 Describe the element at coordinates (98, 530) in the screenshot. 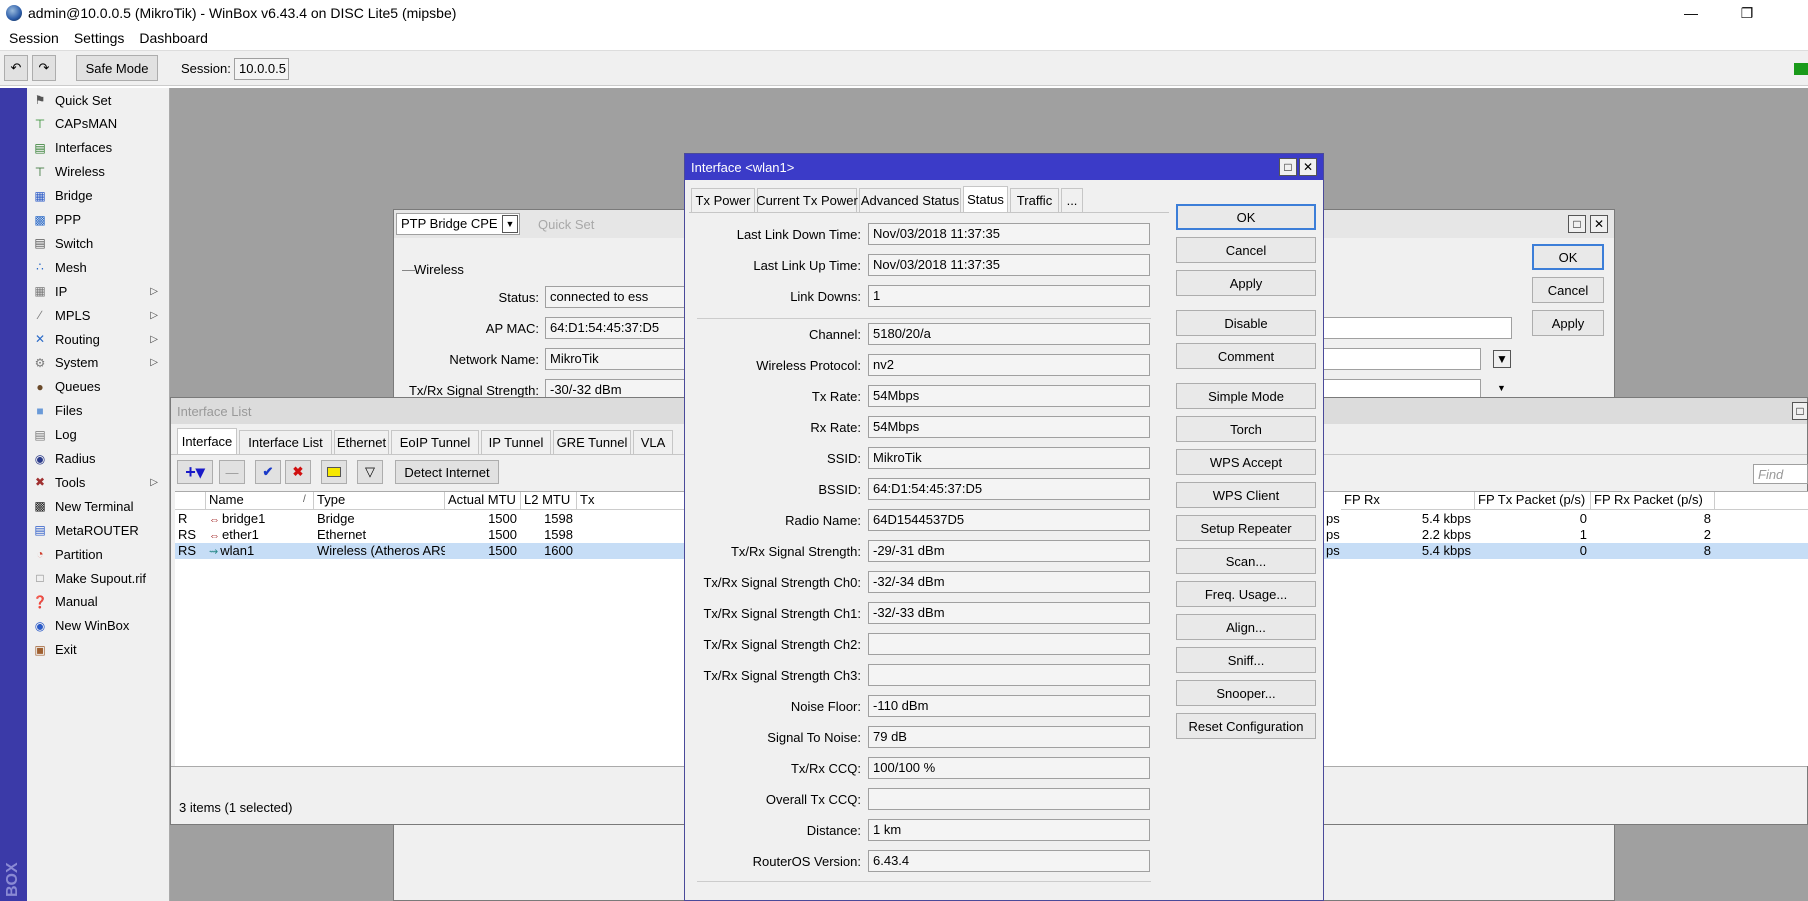

I see `sidebar-item-metarouter: ▤ MetaROUTER` at that location.